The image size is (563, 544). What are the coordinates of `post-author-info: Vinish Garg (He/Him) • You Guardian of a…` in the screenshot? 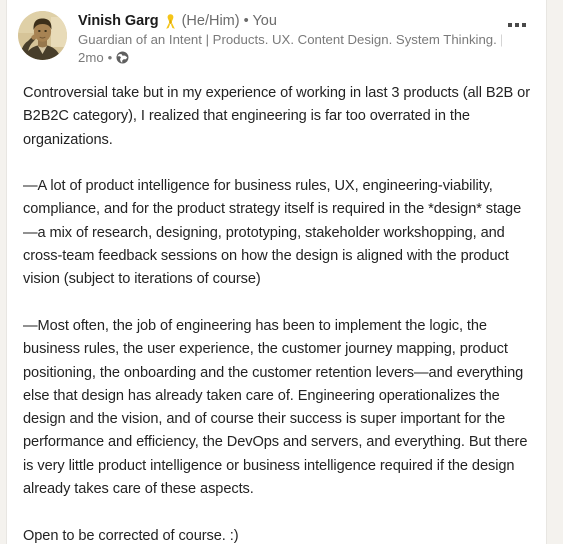 It's located at (284, 38).